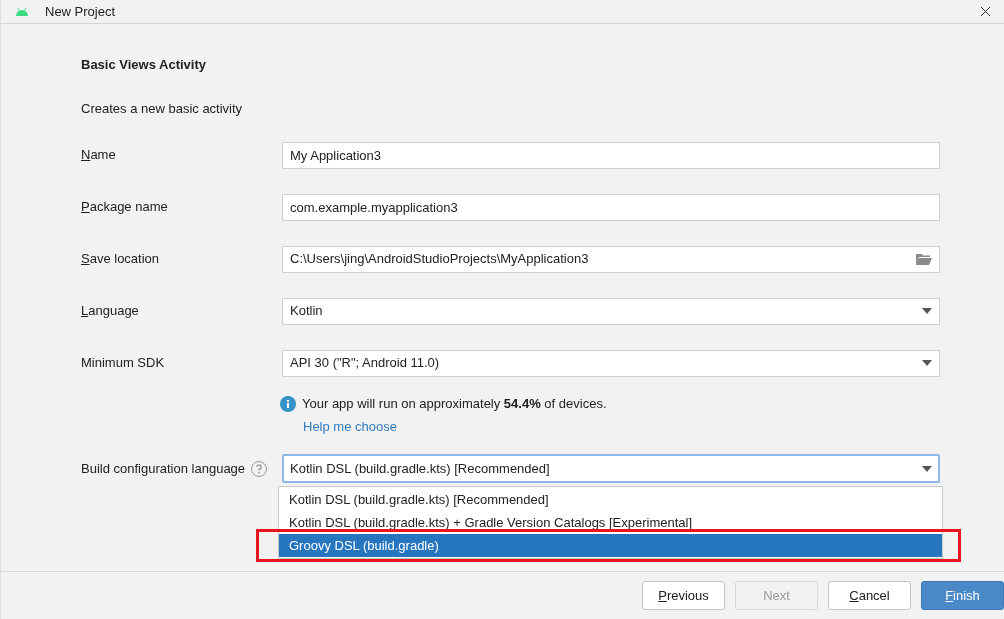 The height and width of the screenshot is (619, 1004). What do you see at coordinates (121, 259) in the screenshot?
I see `field-label: Save location` at bounding box center [121, 259].